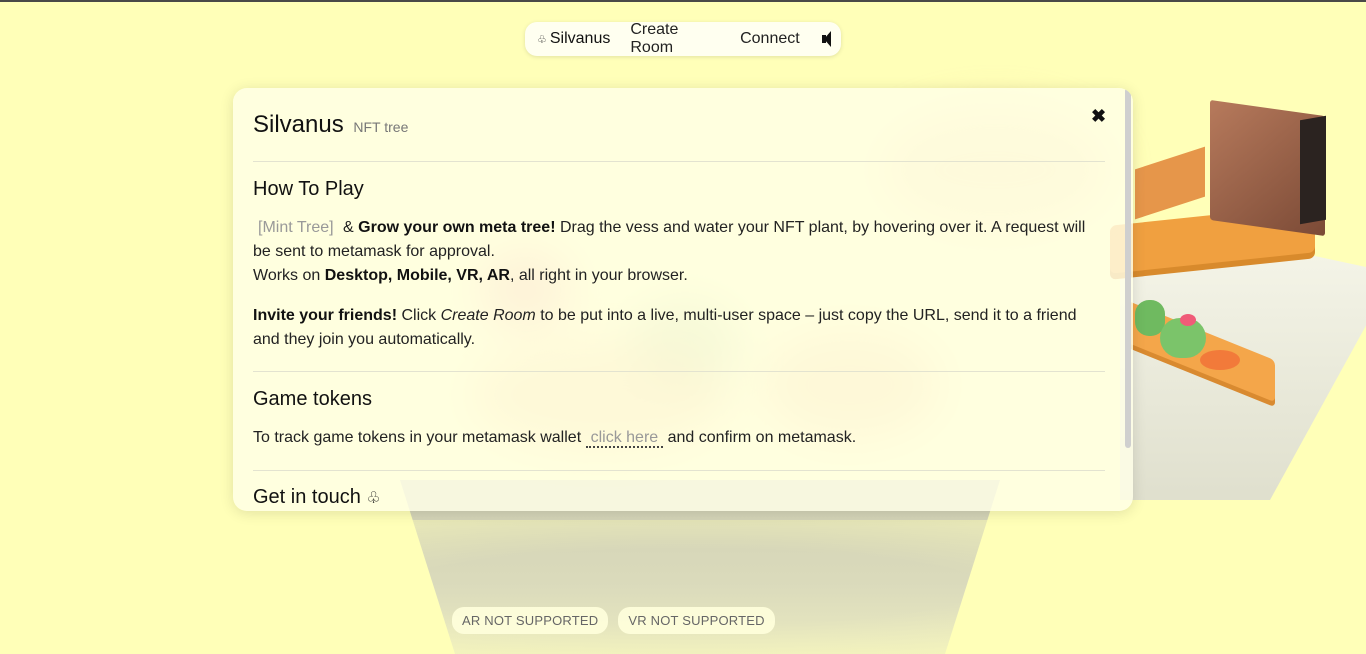 Image resolution: width=1366 pixels, height=654 pixels. Describe the element at coordinates (325, 315) in the screenshot. I see `invite-friends-text: Invite your friends!` at that location.